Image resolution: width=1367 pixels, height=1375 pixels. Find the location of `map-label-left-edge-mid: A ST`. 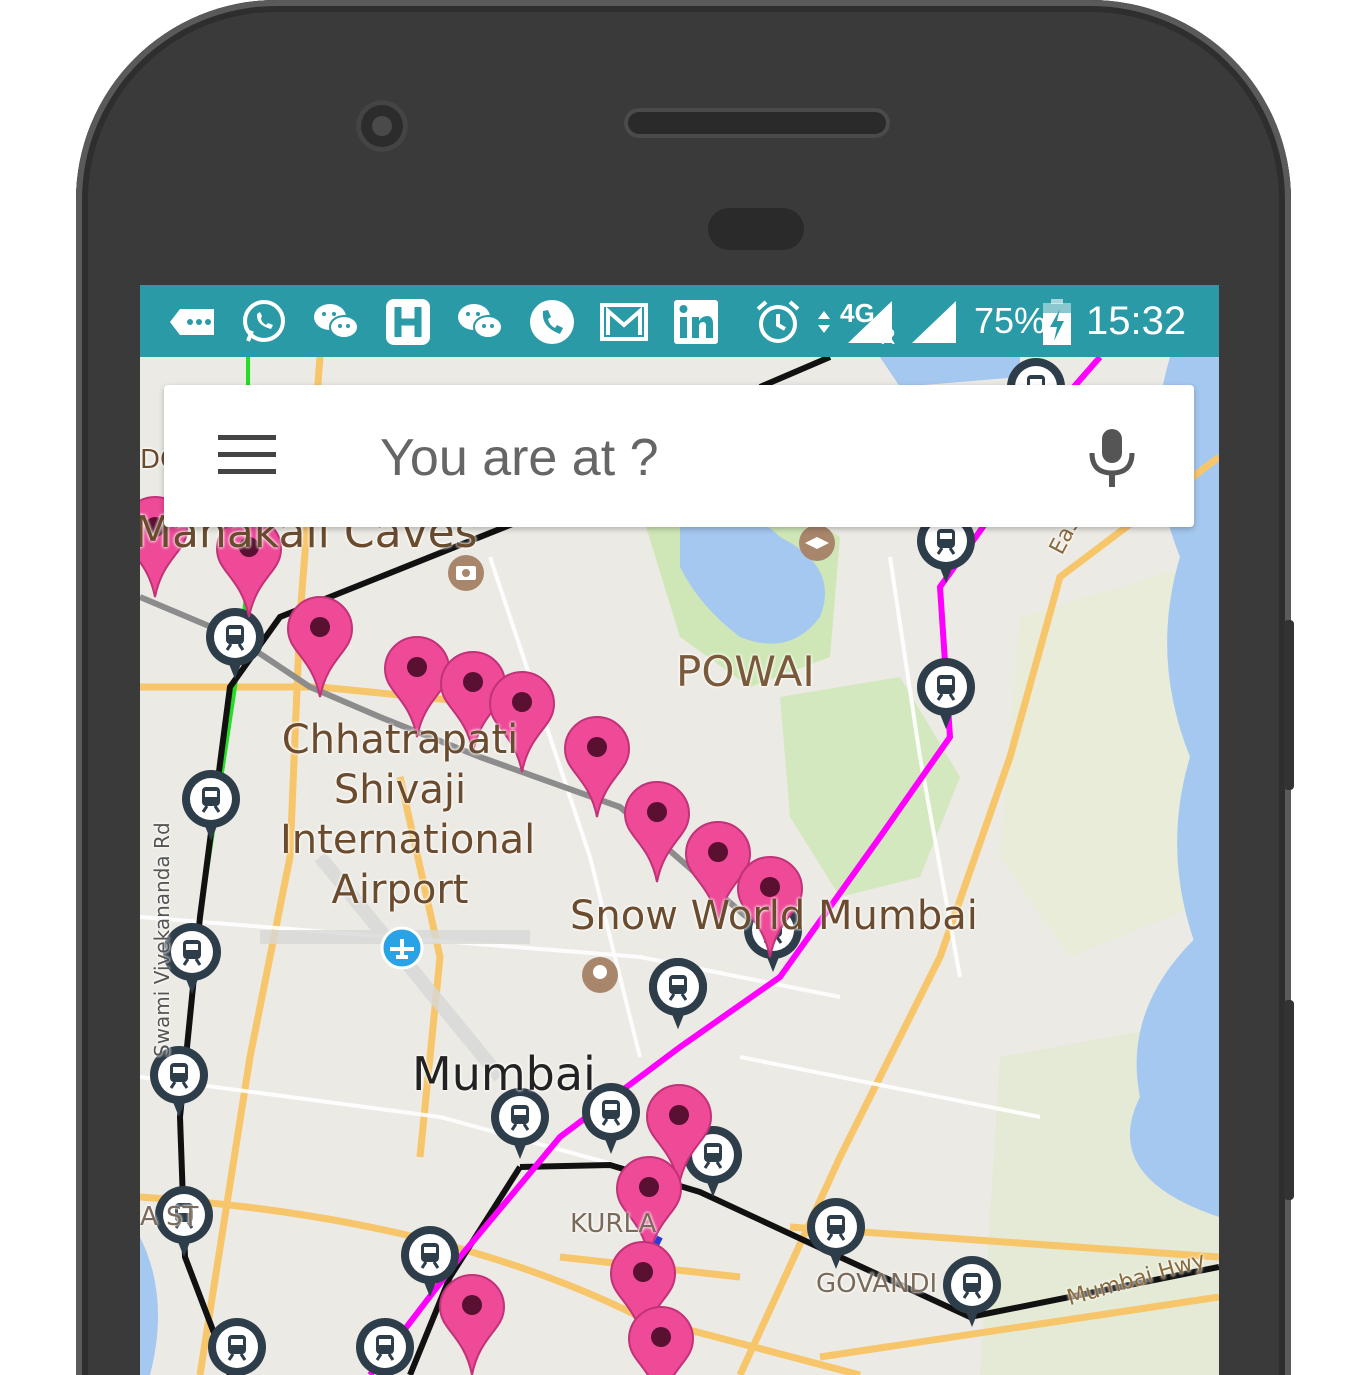

map-label-left-edge-mid: A ST is located at coordinates (169, 1217).